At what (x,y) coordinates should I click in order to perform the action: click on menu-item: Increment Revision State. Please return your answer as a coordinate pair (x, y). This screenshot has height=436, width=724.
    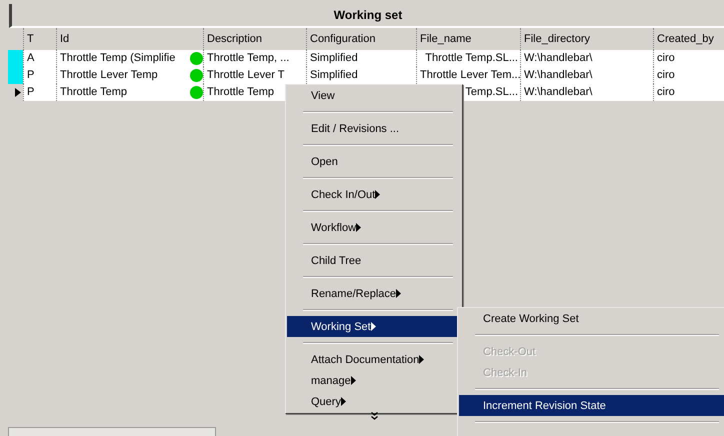
    Looking at the image, I should click on (591, 405).